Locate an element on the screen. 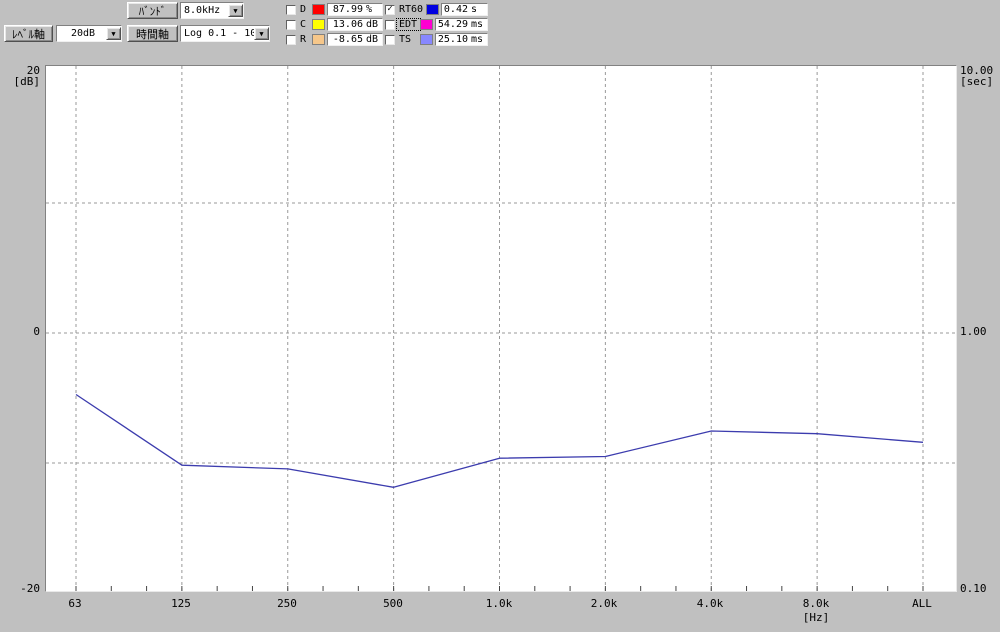 The image size is (1000, 632). r-value: -8.65 is located at coordinates (347, 39).